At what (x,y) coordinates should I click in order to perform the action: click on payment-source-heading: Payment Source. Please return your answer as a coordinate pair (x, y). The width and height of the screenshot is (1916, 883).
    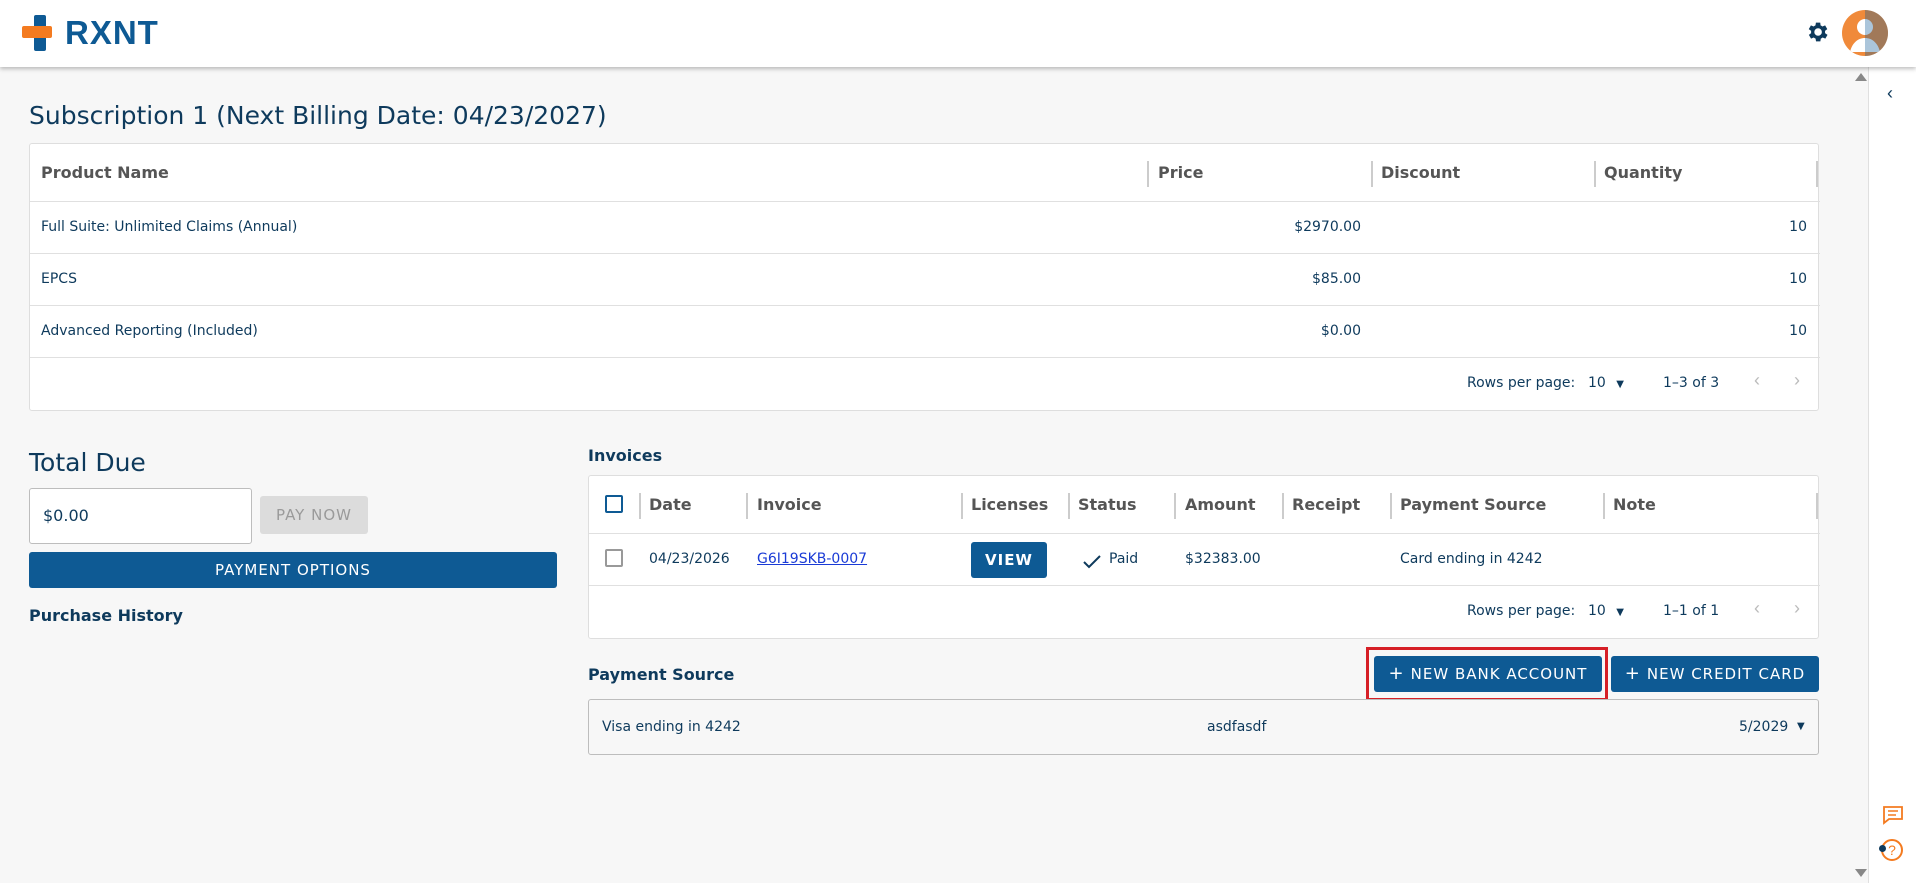
    Looking at the image, I should click on (661, 674).